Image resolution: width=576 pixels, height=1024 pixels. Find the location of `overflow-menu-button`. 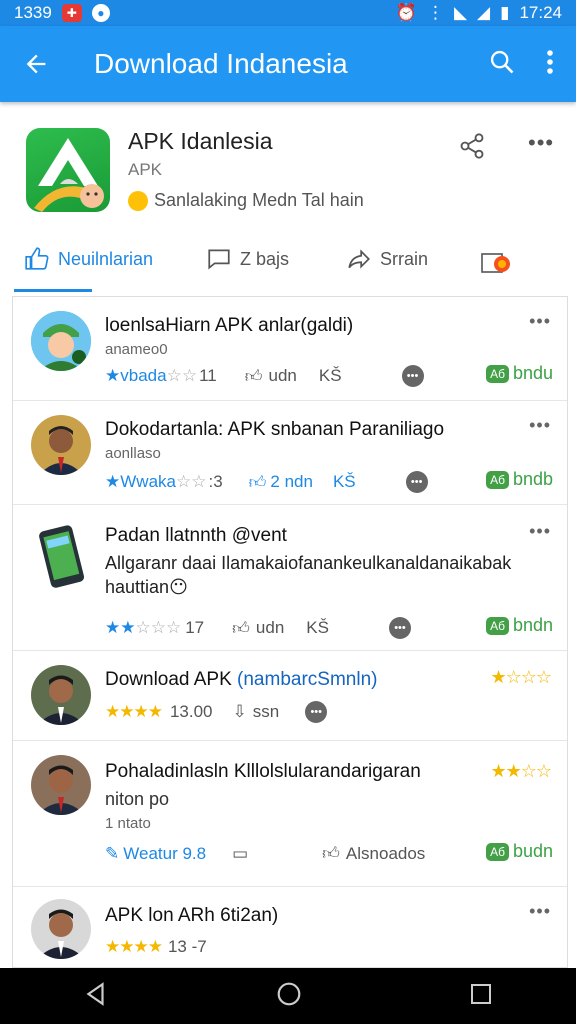

overflow-menu-button is located at coordinates (550, 64).